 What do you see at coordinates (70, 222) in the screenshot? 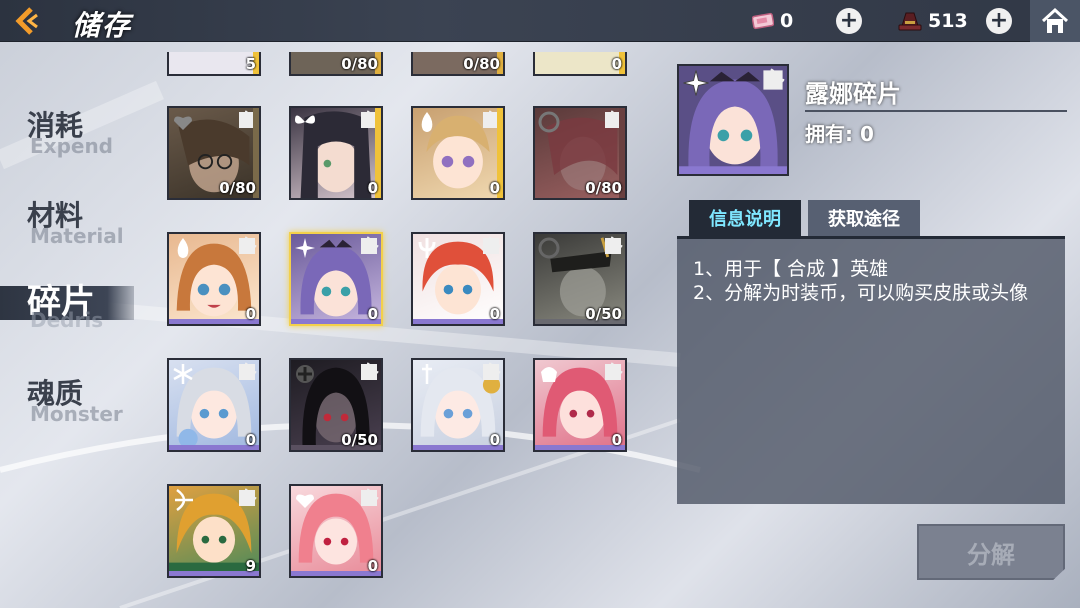
I see `nav-material: 材料 Material` at bounding box center [70, 222].